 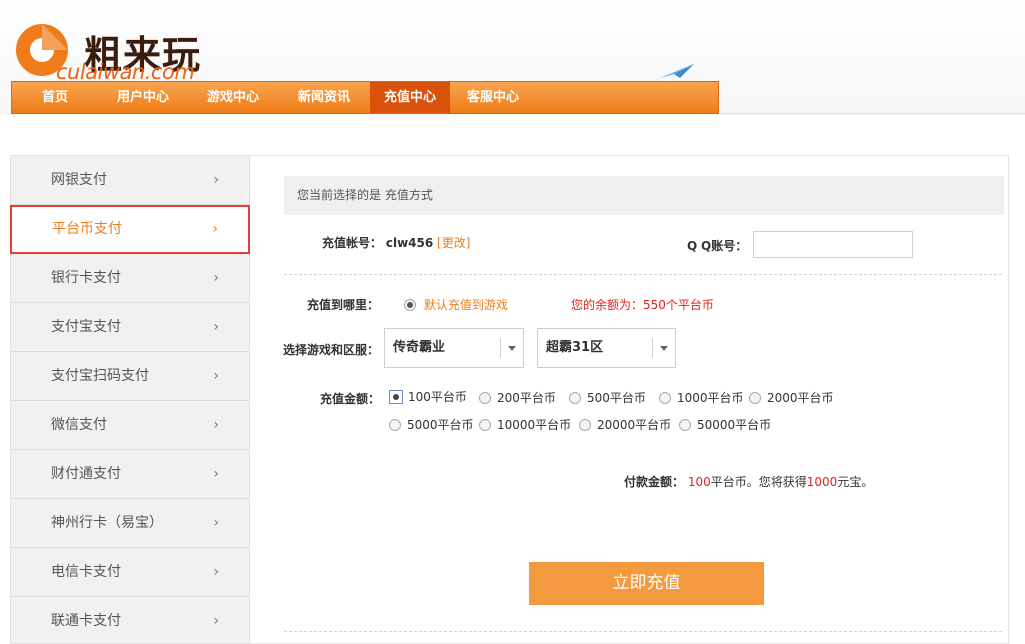 I want to click on amount-option-label: 1000平台币, so click(x=710, y=398).